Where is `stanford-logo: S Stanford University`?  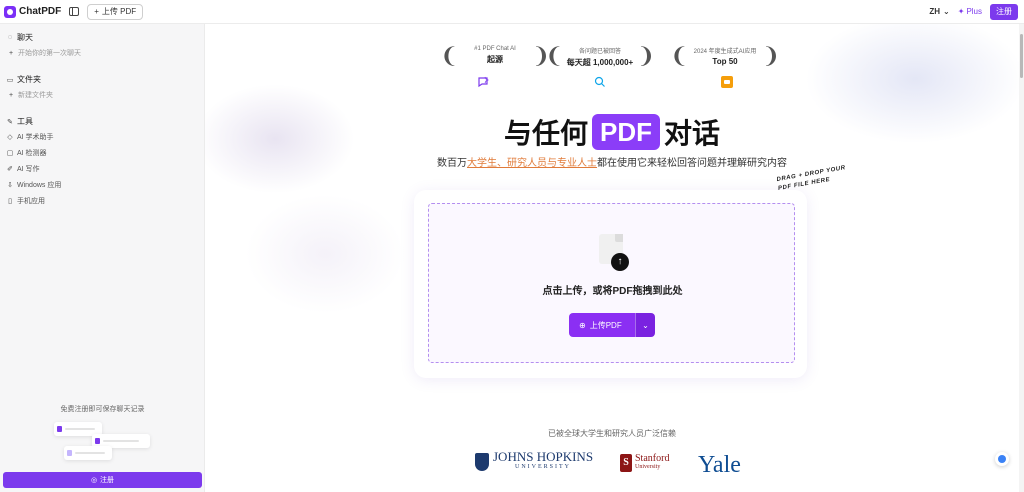
stanford-logo: S Stanford University is located at coordinates (644, 463).